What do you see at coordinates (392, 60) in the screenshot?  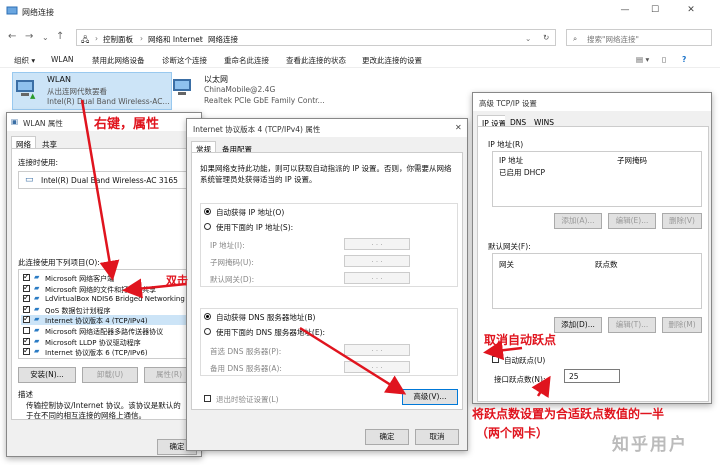 I see `cmd-change-settings: 更改此连接的设置` at bounding box center [392, 60].